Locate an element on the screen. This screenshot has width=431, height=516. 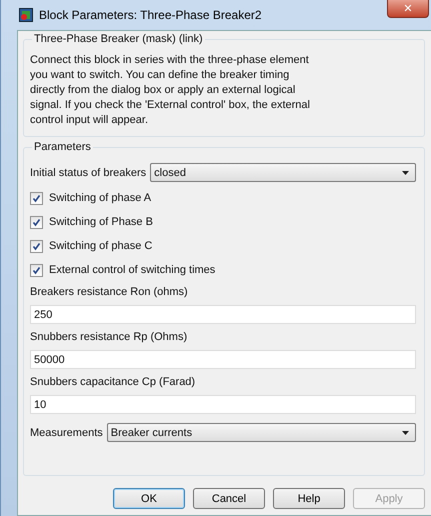
input-field: 50000 is located at coordinates (223, 359).